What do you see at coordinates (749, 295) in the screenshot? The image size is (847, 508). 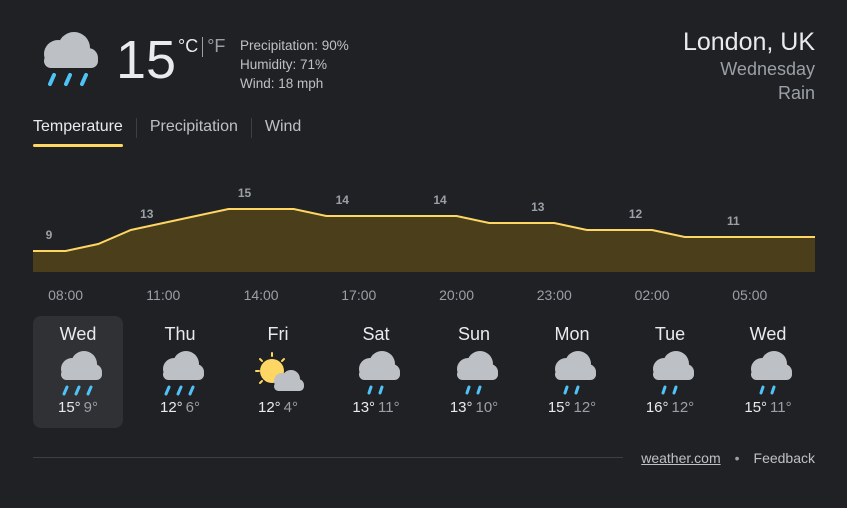 I see `time-tick-label: 05:00` at bounding box center [749, 295].